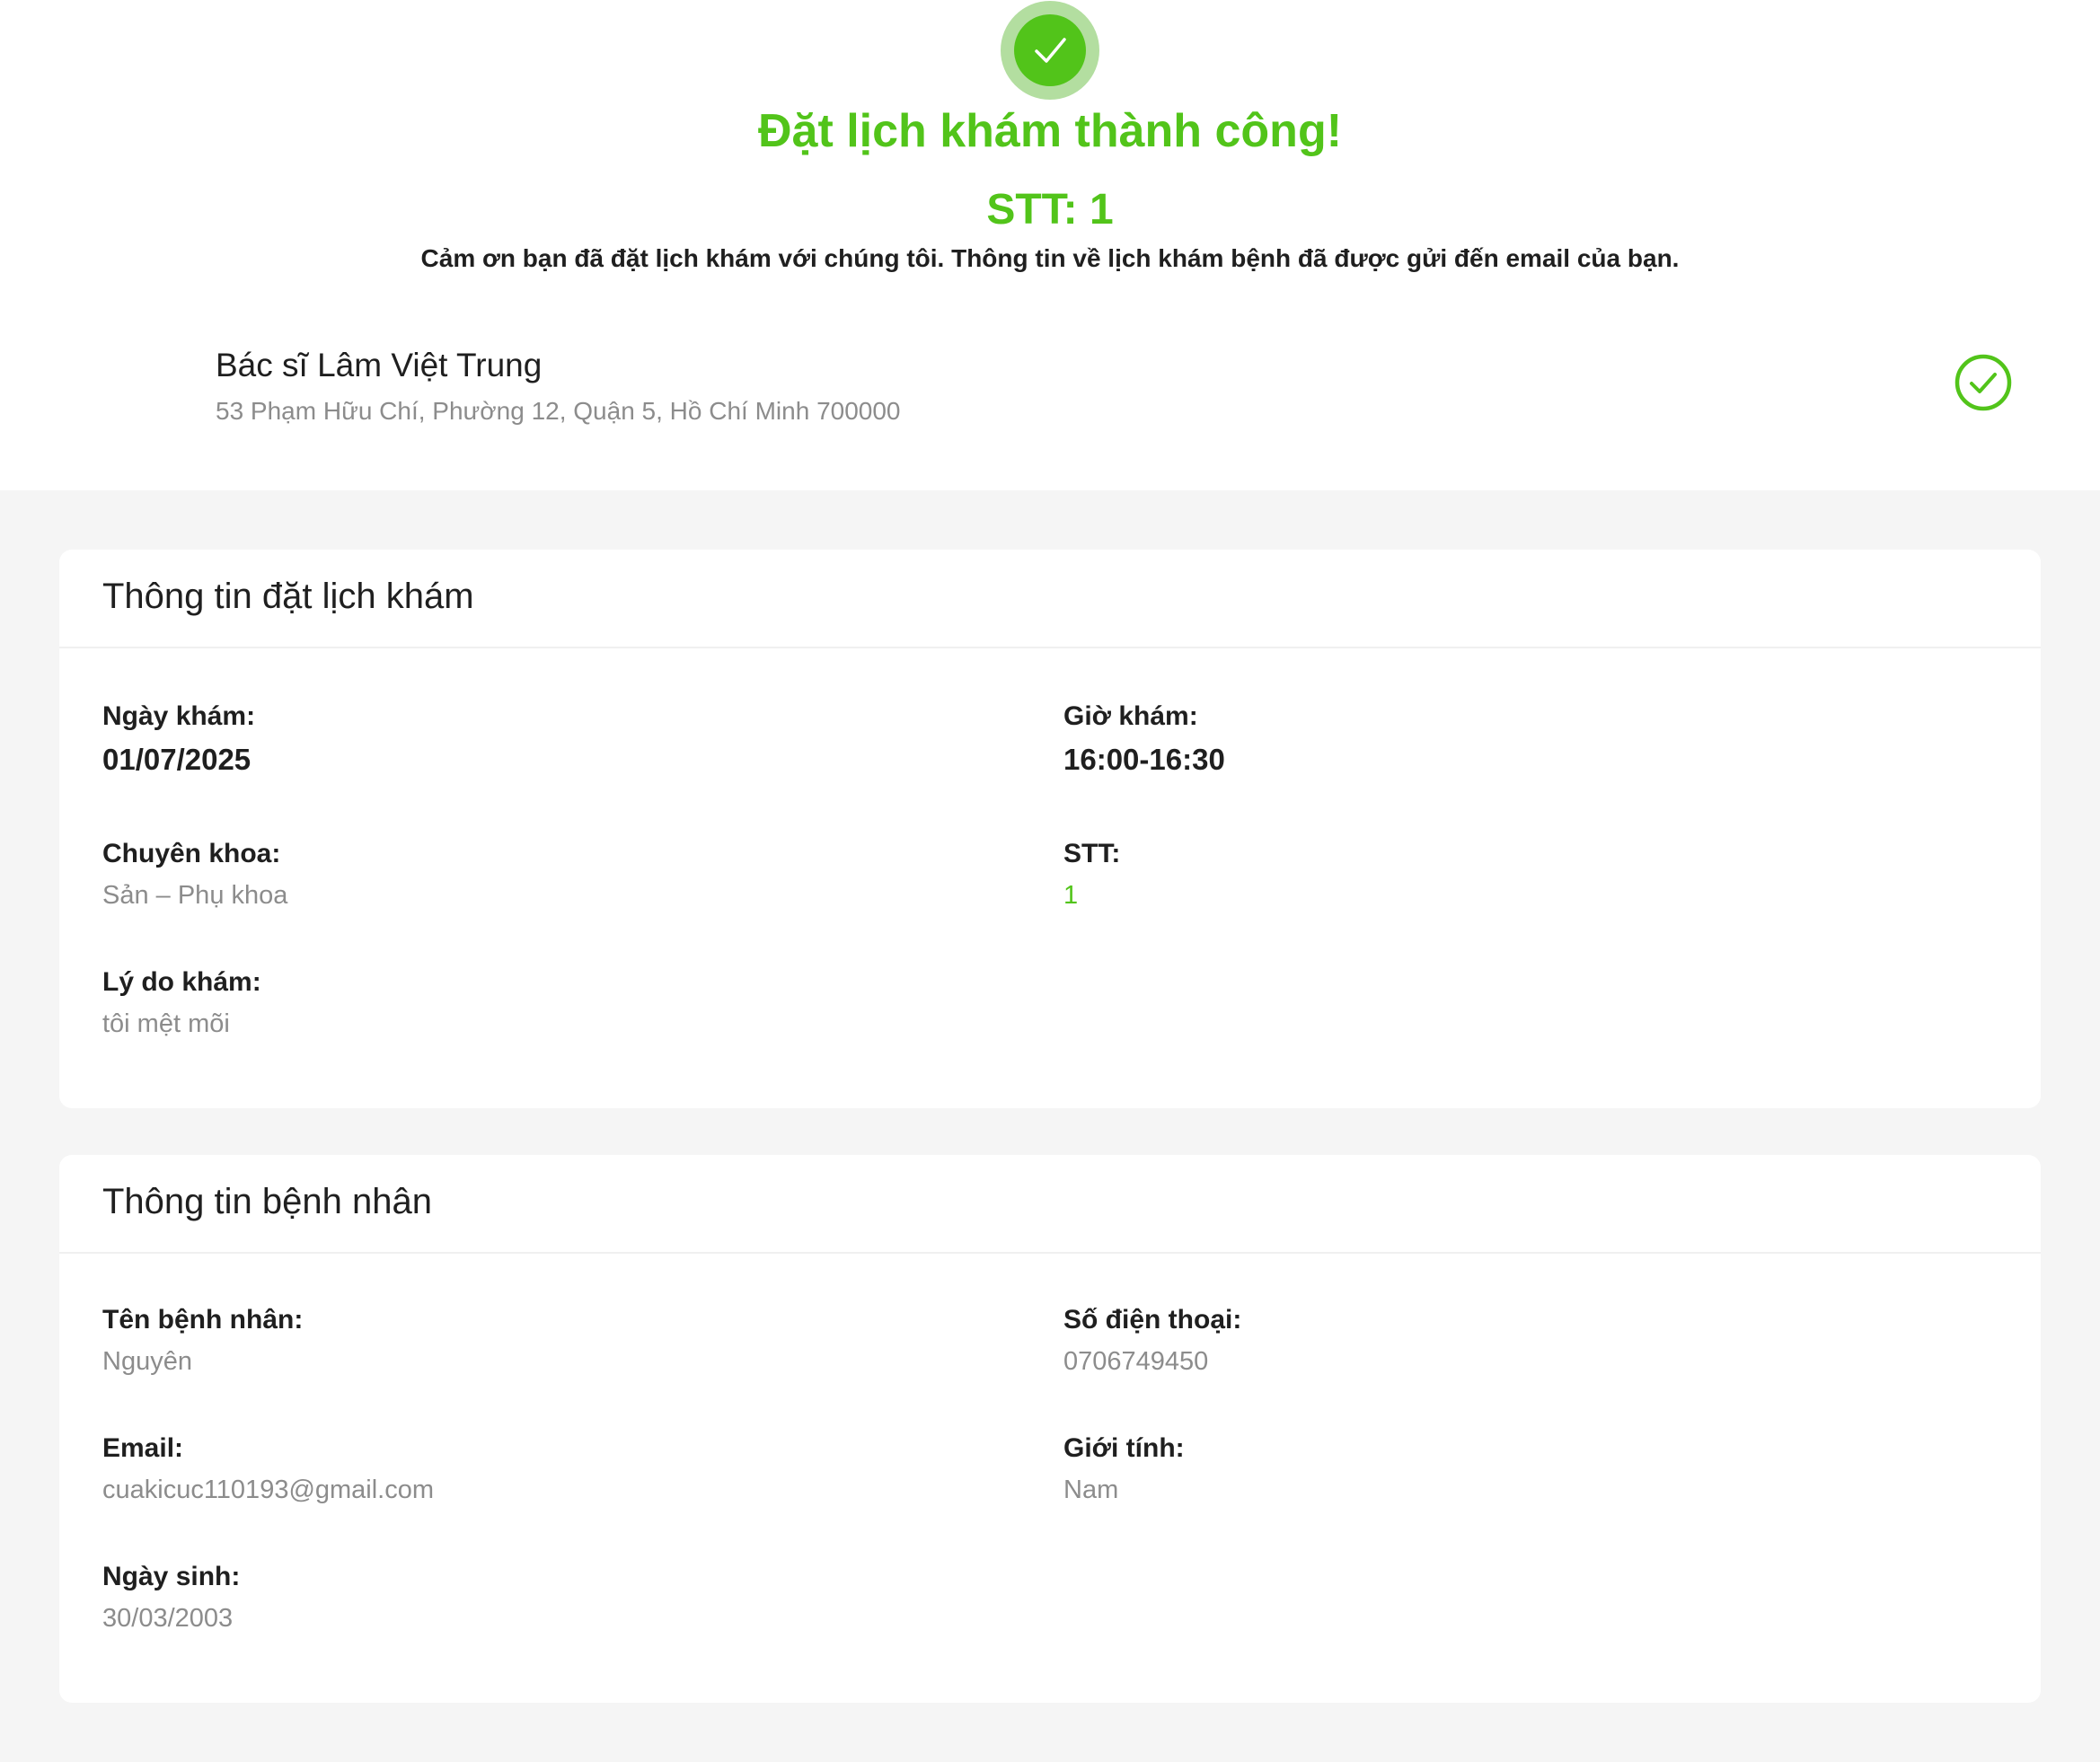  Describe the element at coordinates (147, 1362) in the screenshot. I see `patient-name-value: Nguyên` at that location.